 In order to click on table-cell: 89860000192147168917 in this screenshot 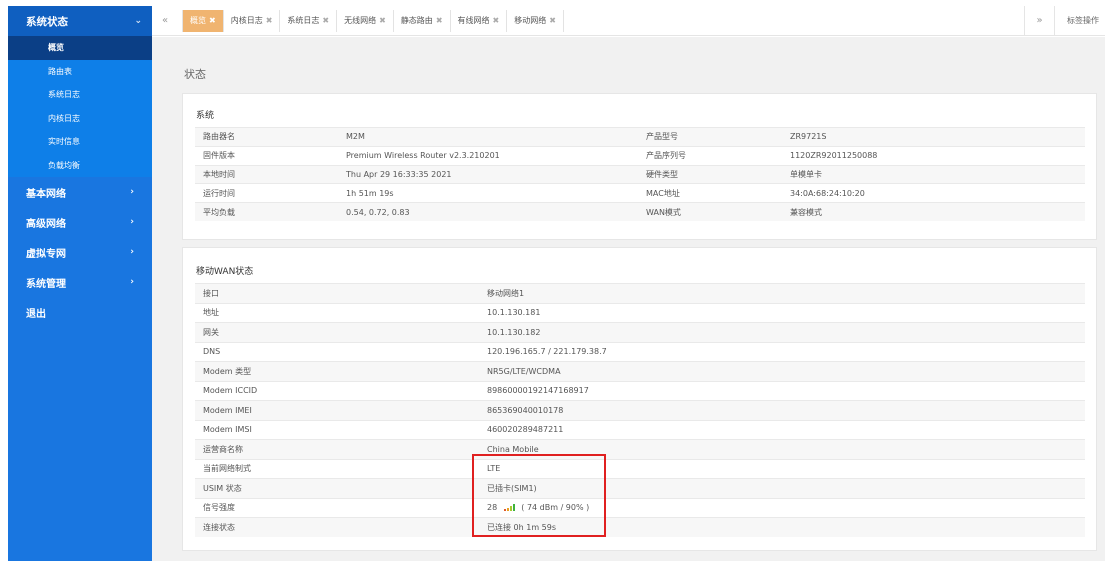, I will do `click(782, 390)`.